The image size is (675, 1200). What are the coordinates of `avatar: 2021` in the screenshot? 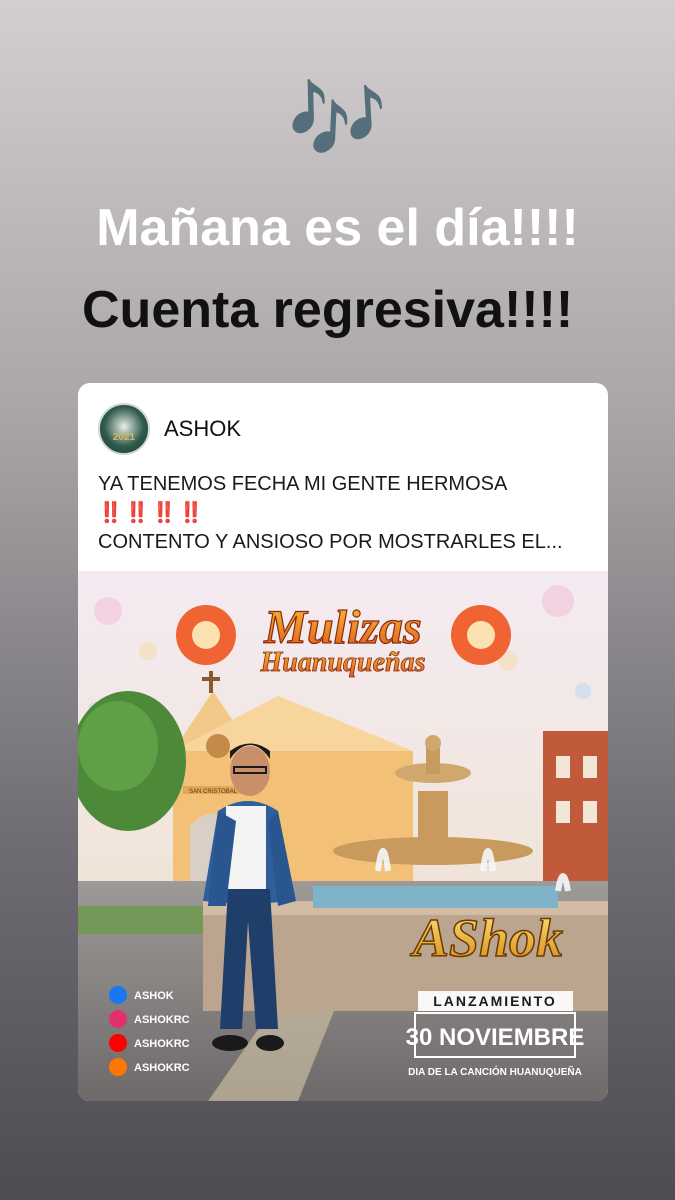 It's located at (124, 429).